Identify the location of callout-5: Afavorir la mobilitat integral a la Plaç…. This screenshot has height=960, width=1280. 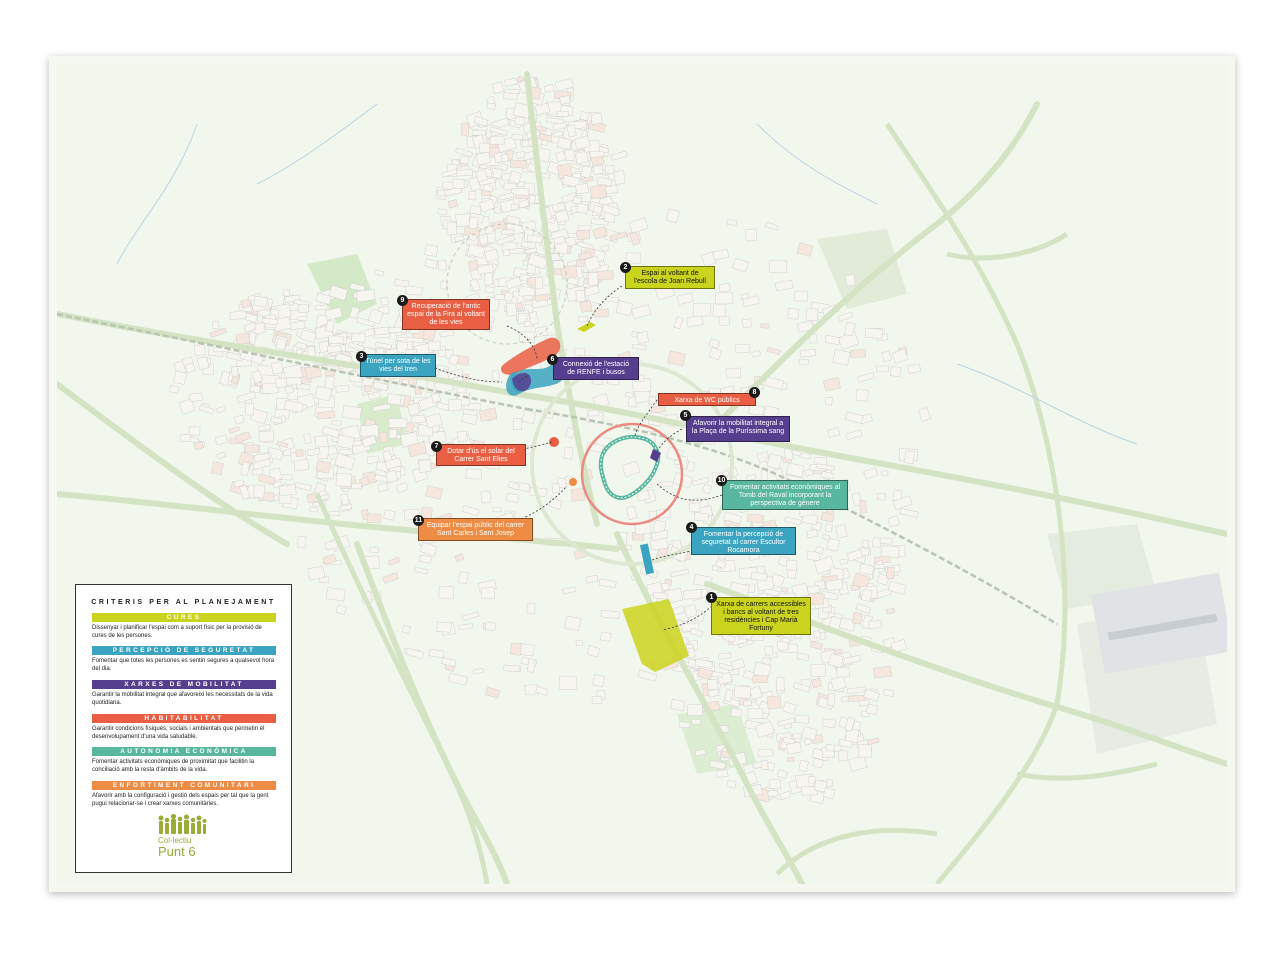
(738, 429).